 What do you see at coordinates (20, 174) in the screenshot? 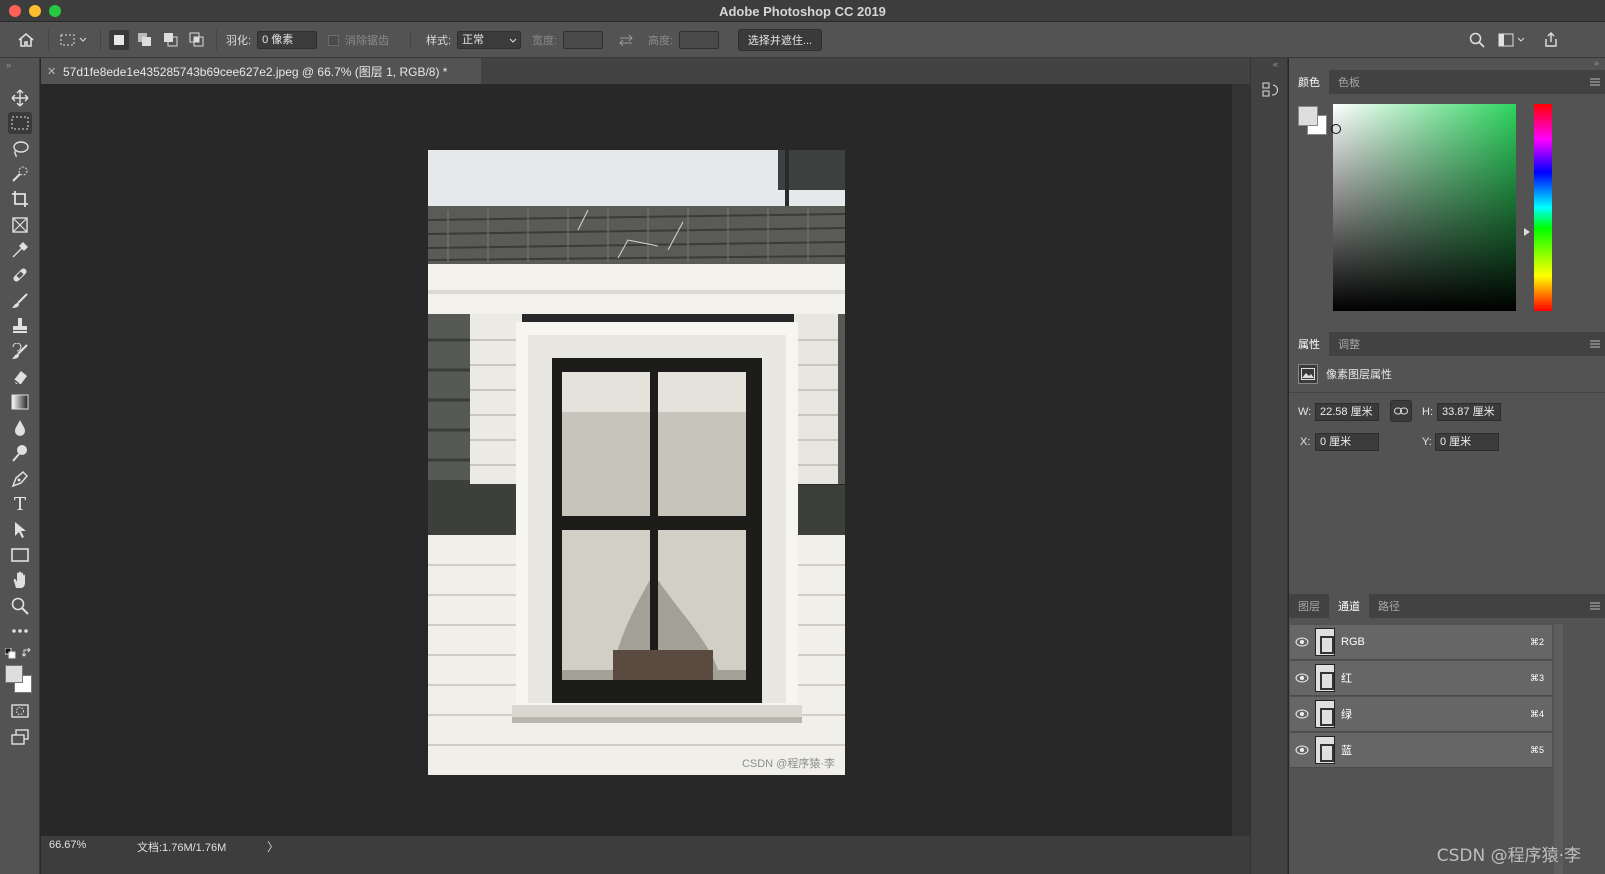
I see `quick-selection-tool` at bounding box center [20, 174].